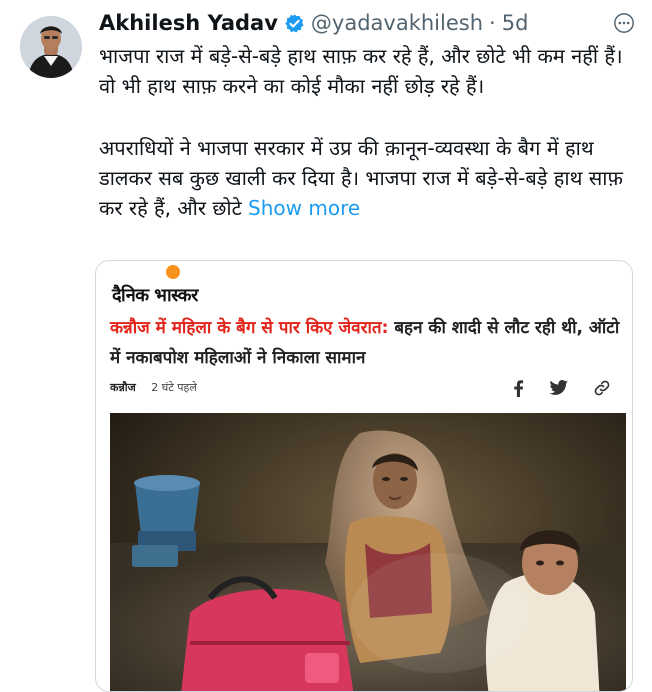 The image size is (652, 692). I want to click on card-meta: कन्नौज 2 घंटे पहले, so click(153, 387).